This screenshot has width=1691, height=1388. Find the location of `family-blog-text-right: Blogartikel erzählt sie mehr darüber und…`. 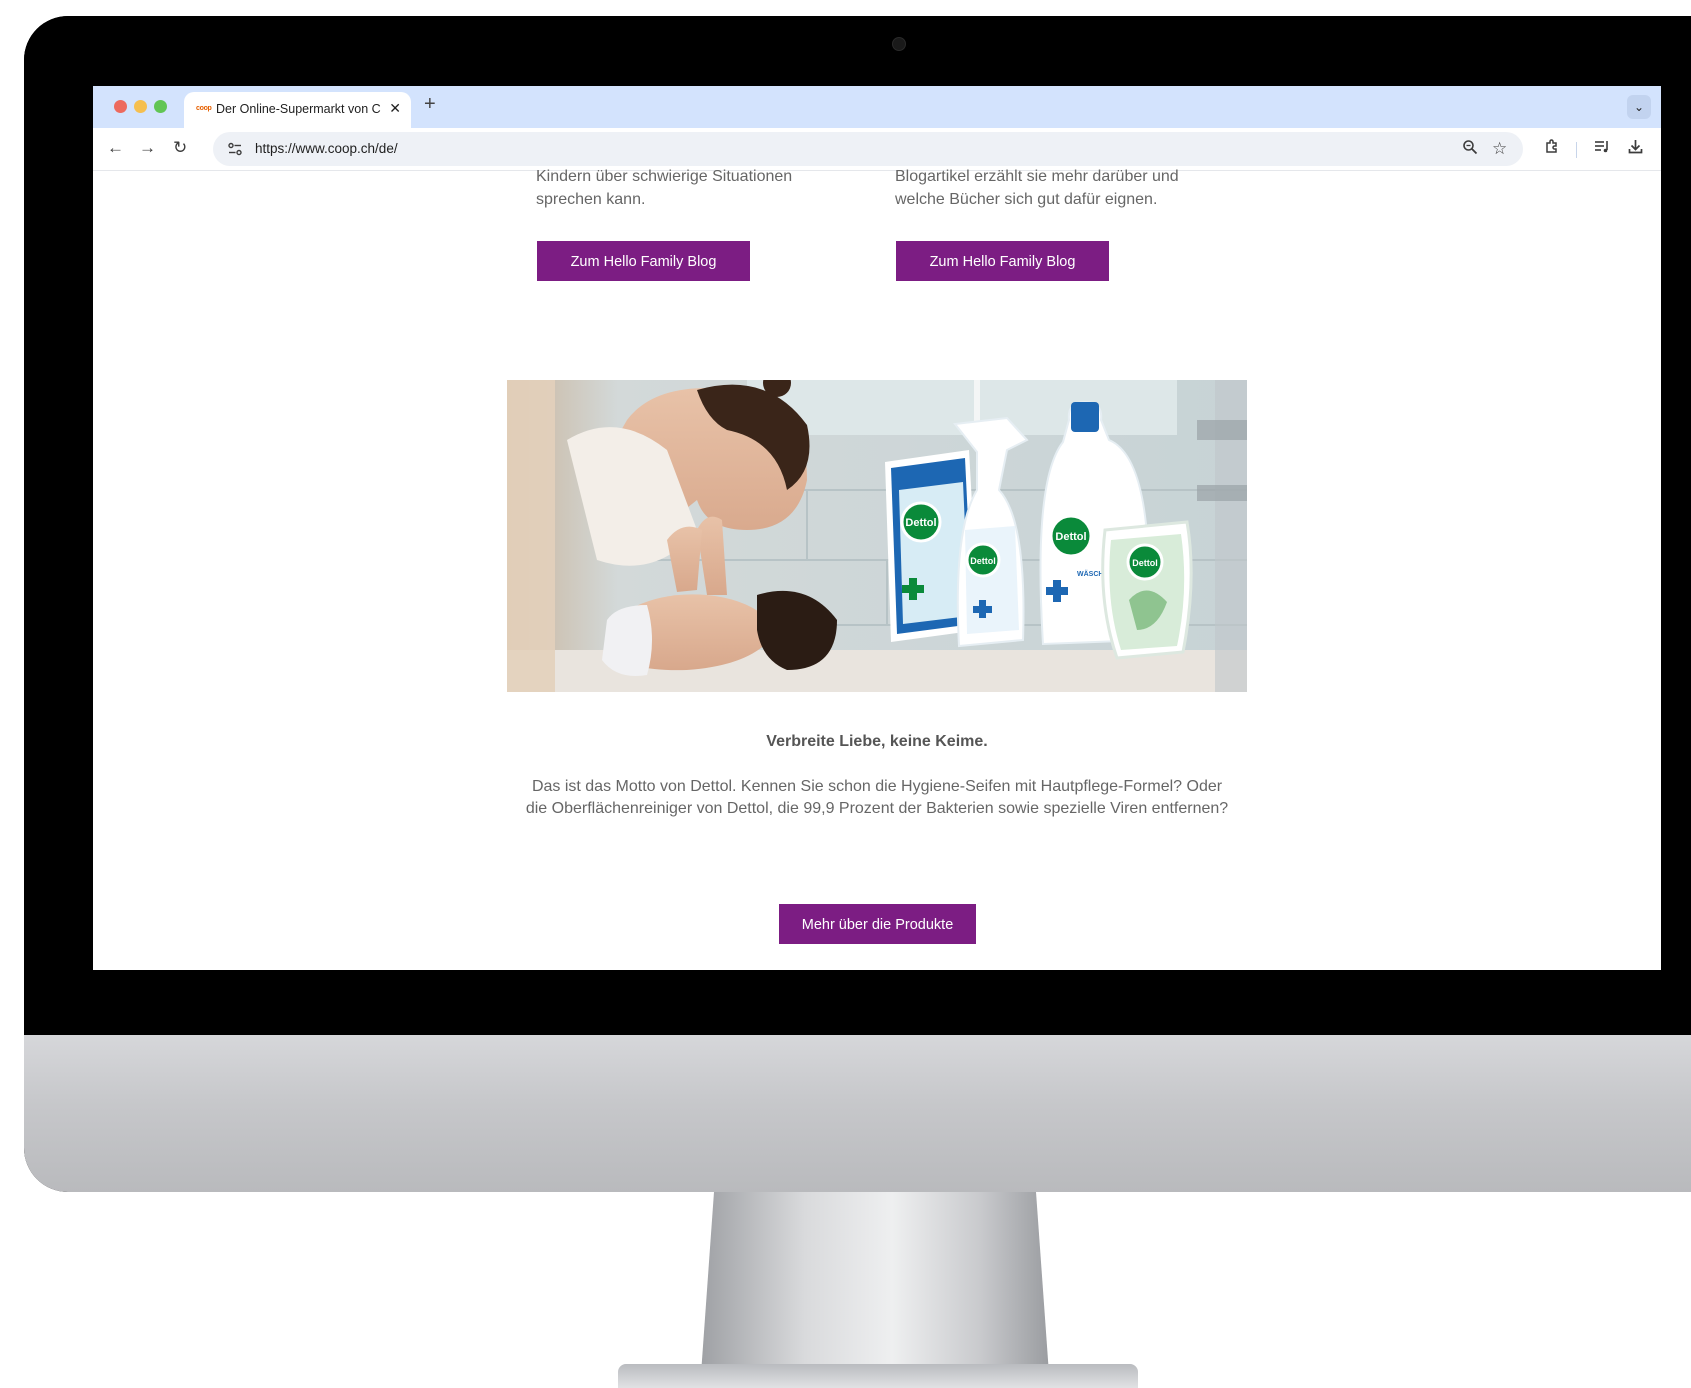

family-blog-text-right: Blogartikel erzählt sie mehr darüber und… is located at coordinates (1037, 188).